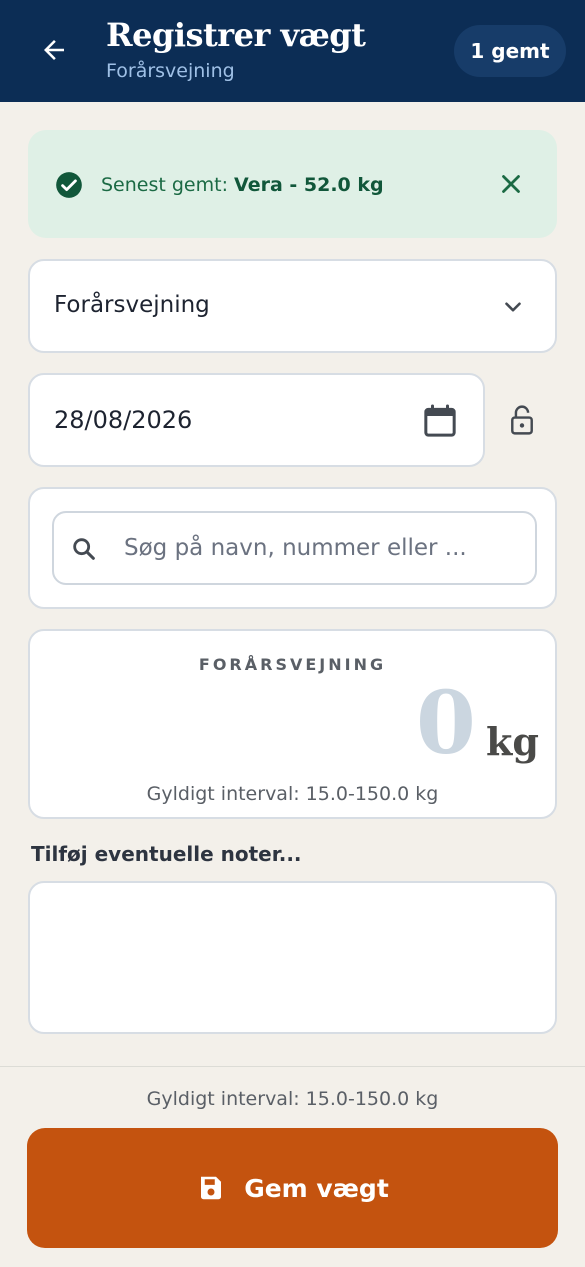 The width and height of the screenshot is (585, 1267). I want to click on notes-textarea, so click(292, 957).